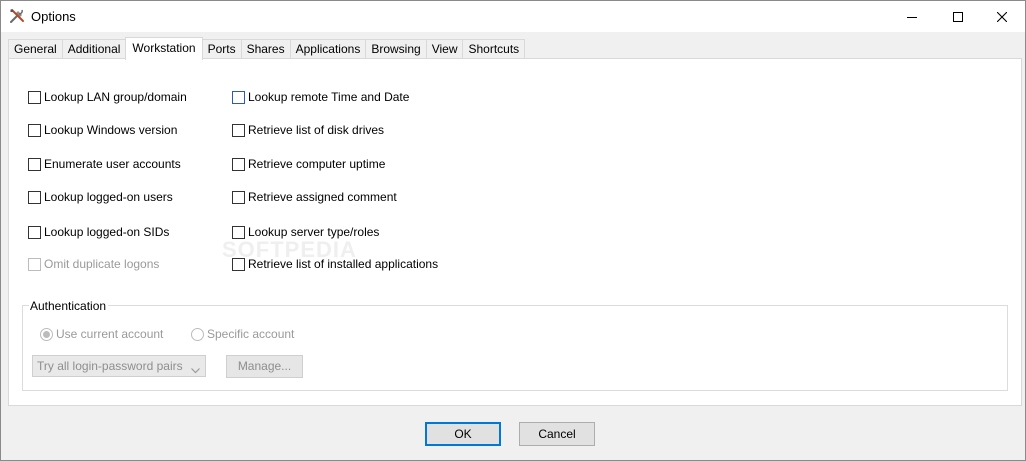 The width and height of the screenshot is (1026, 461). What do you see at coordinates (111, 130) in the screenshot?
I see `checkbox-label: Lookup Windows version` at bounding box center [111, 130].